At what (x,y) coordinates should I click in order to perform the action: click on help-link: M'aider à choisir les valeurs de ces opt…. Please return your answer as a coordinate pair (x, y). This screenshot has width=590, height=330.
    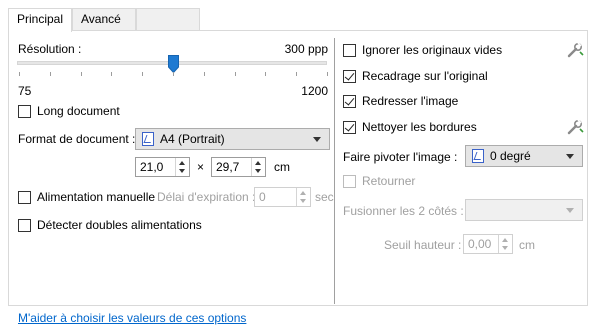
    Looking at the image, I should click on (132, 318).